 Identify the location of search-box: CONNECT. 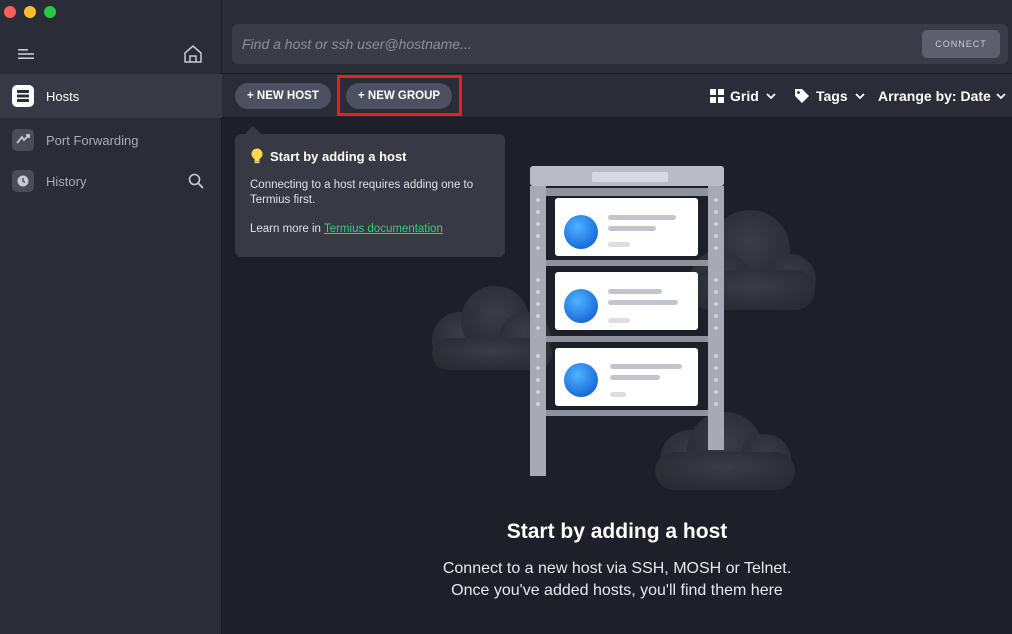
(620, 44).